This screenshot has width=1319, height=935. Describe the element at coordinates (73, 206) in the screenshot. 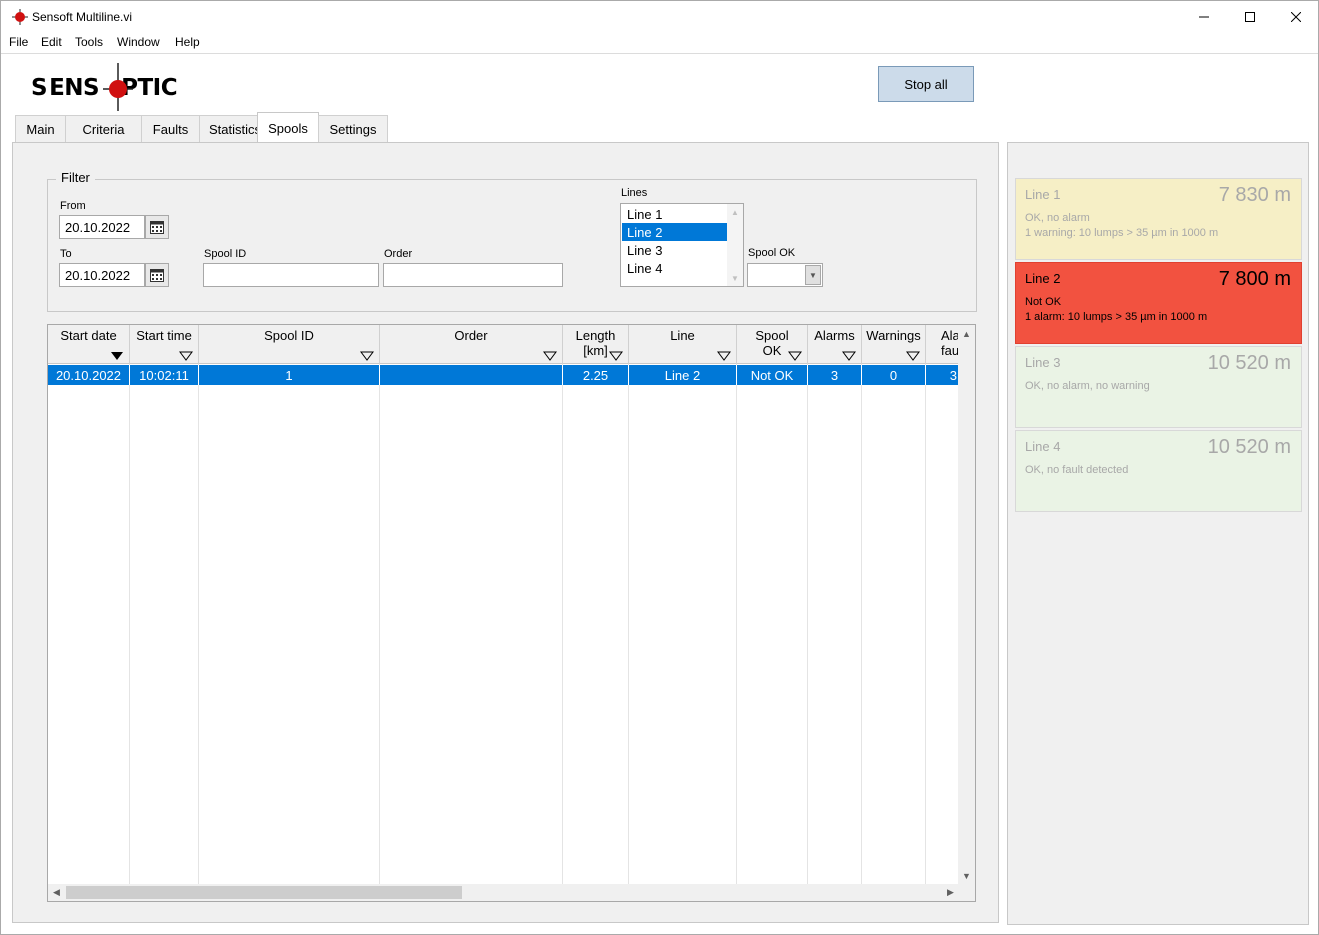

I see `from-label: From` at that location.